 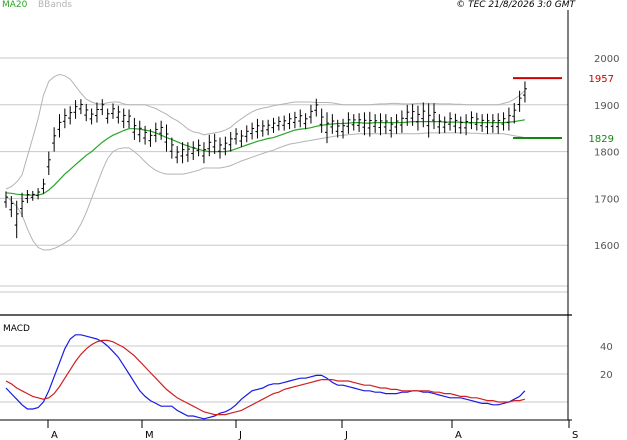 I want to click on ma20-layer, so click(x=265, y=157).